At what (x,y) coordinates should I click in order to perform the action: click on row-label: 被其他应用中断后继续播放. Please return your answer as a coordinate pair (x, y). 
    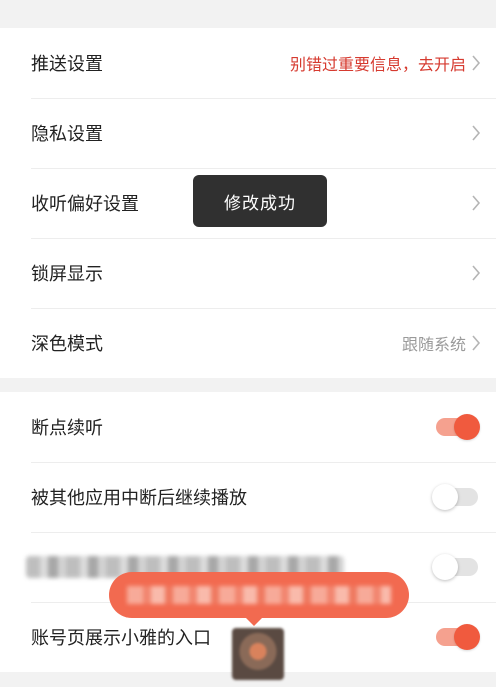
    Looking at the image, I should click on (139, 498).